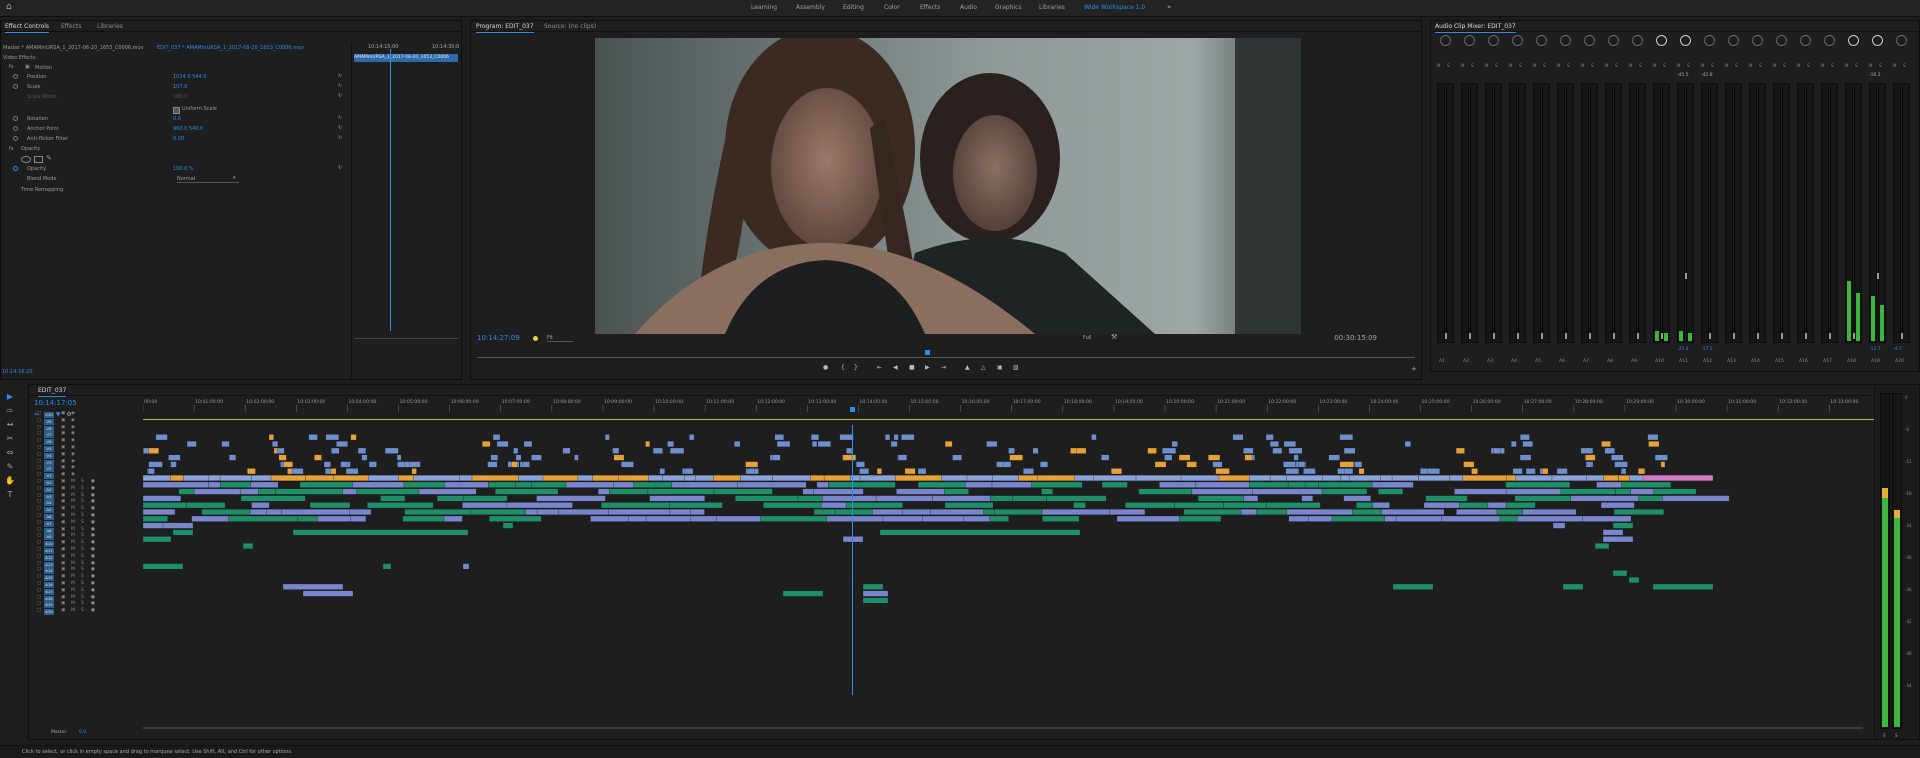 Image resolution: width=1920 pixels, height=758 pixels. What do you see at coordinates (10, 397) in the screenshot?
I see `selection-tool-icon: ▶` at bounding box center [10, 397].